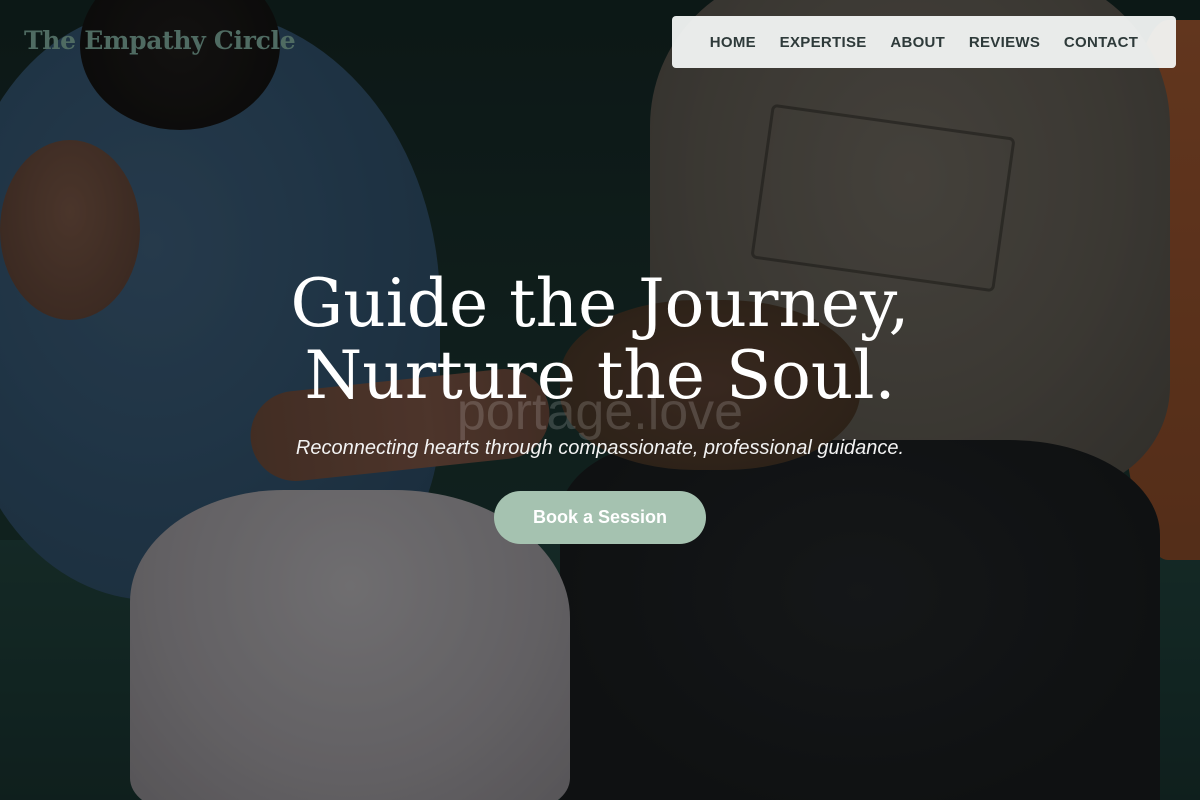 The height and width of the screenshot is (800, 1200). I want to click on nav-item-reviews: REVIEWS, so click(1004, 42).